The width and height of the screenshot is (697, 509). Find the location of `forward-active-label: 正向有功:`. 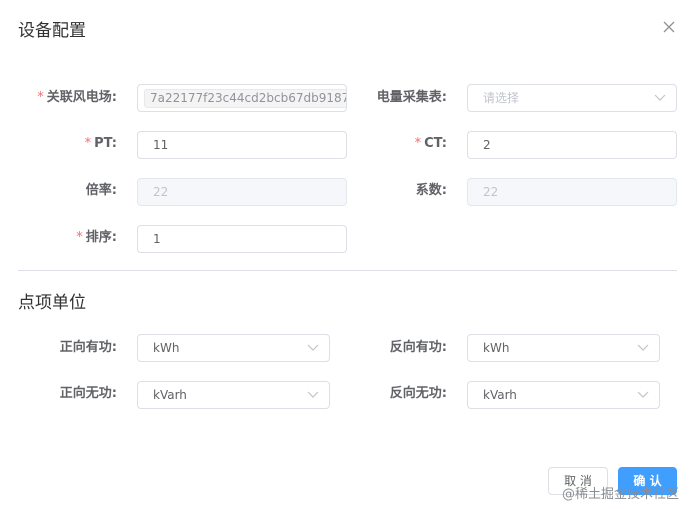

forward-active-label: 正向有功: is located at coordinates (88, 347).